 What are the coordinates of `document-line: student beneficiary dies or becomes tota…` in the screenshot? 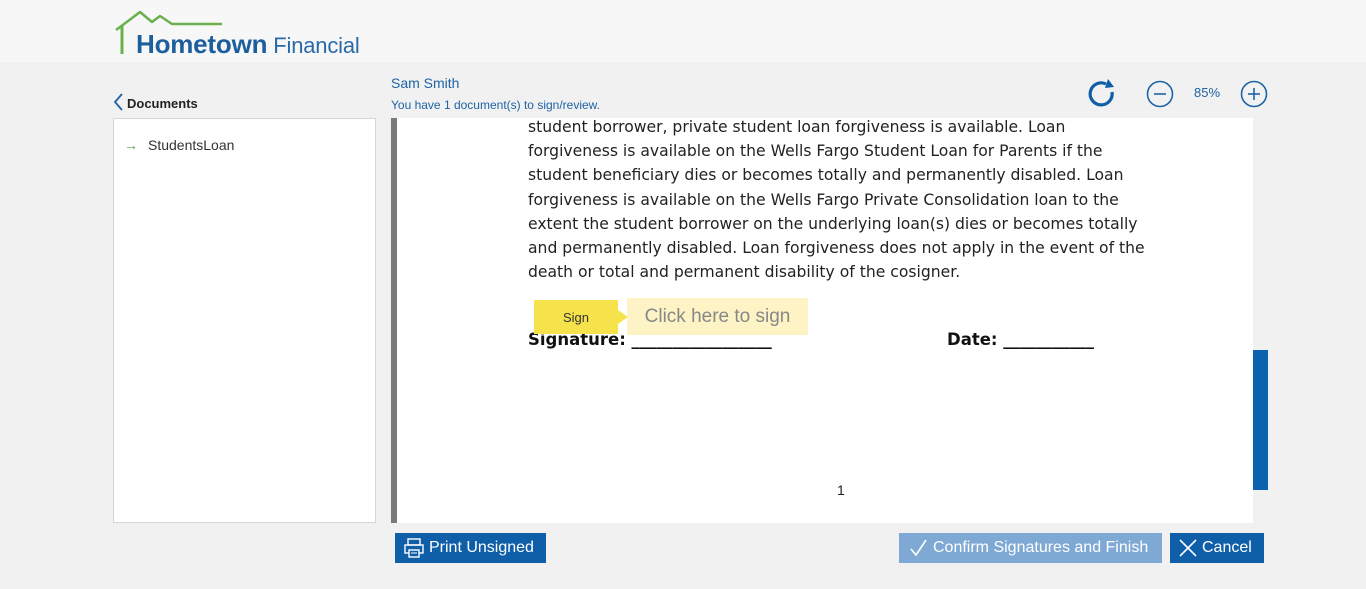 It's located at (826, 175).